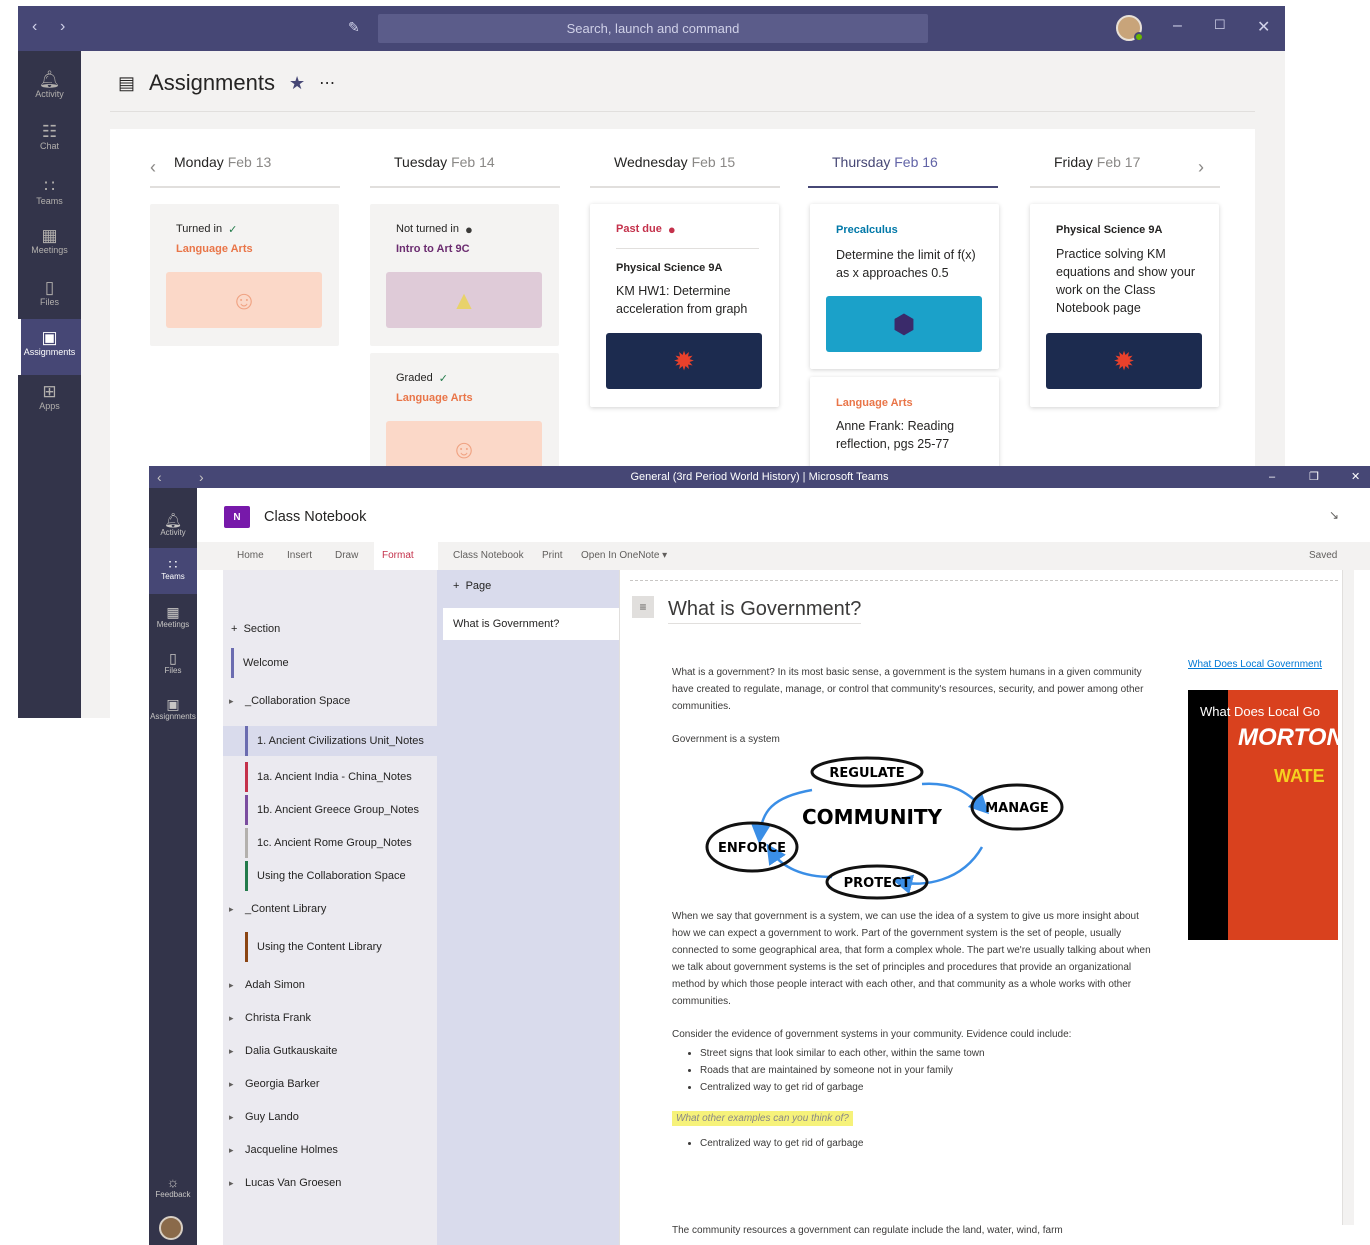 This screenshot has width=1370, height=1245. Describe the element at coordinates (330, 1084) in the screenshot. I see `section-group: ▸ Georgia Barker` at that location.